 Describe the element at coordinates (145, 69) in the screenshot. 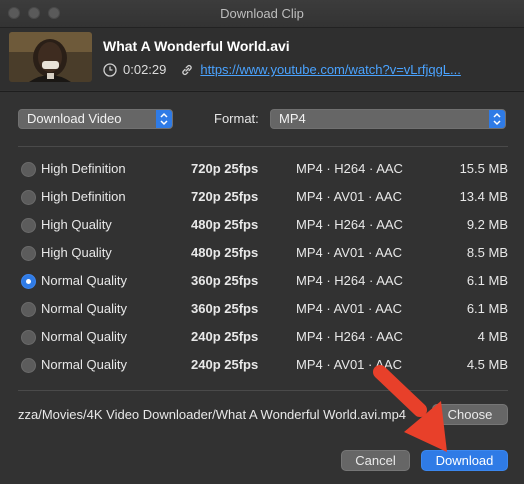

I see `clip-duration: 0:02:29` at that location.